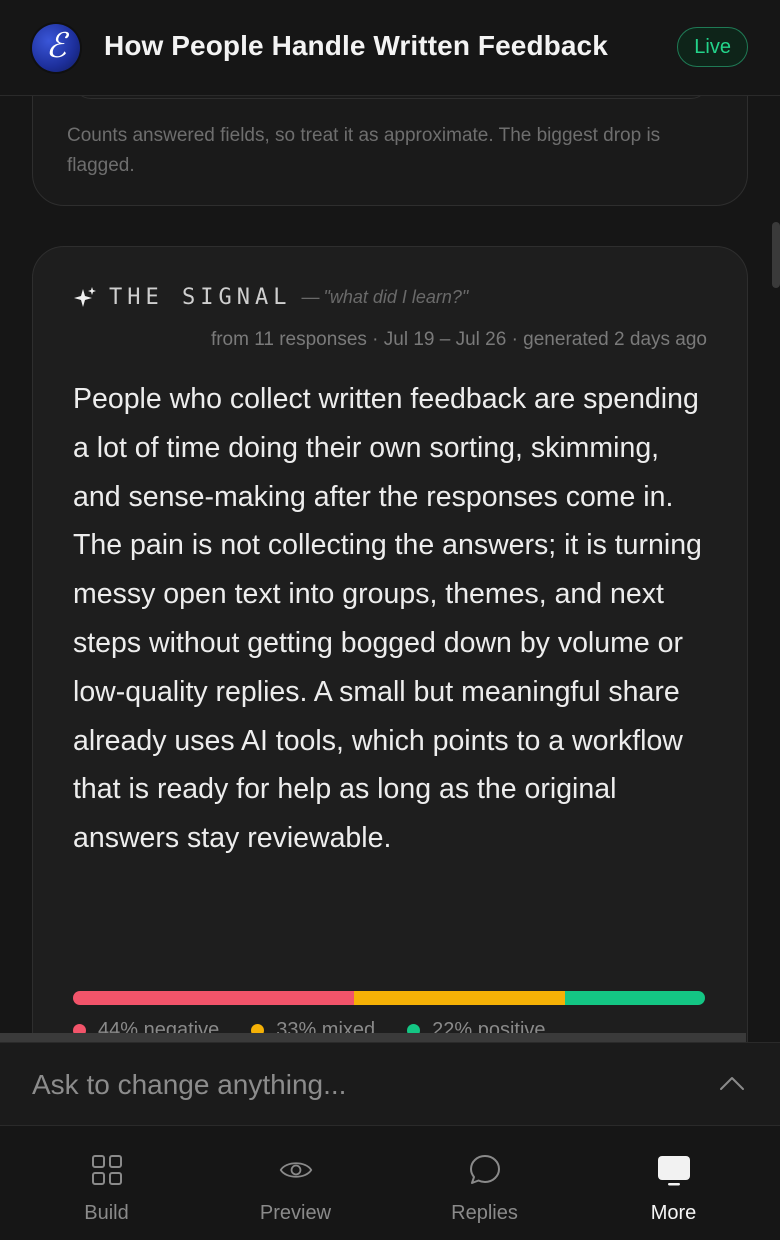  Describe the element at coordinates (200, 297) in the screenshot. I see `signal-label: THE SIGNAL` at that location.